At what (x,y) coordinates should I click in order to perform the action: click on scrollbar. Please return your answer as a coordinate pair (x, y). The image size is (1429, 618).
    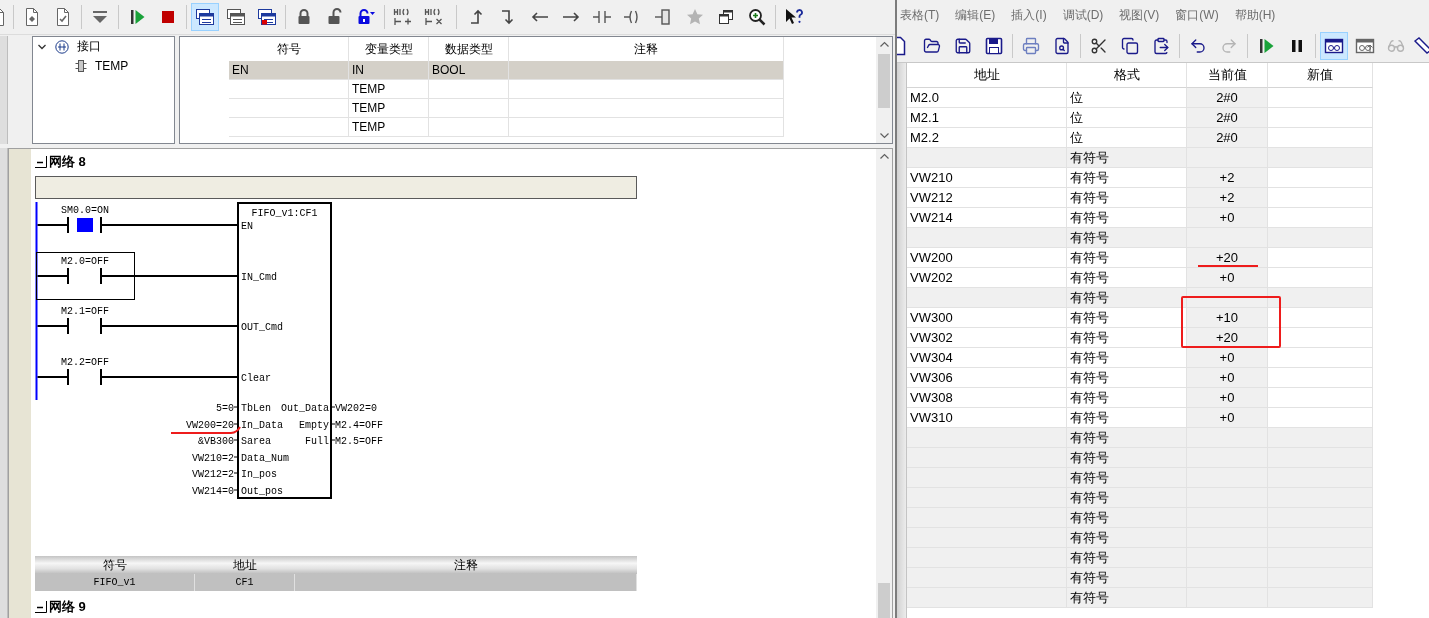
    Looking at the image, I should click on (884, 90).